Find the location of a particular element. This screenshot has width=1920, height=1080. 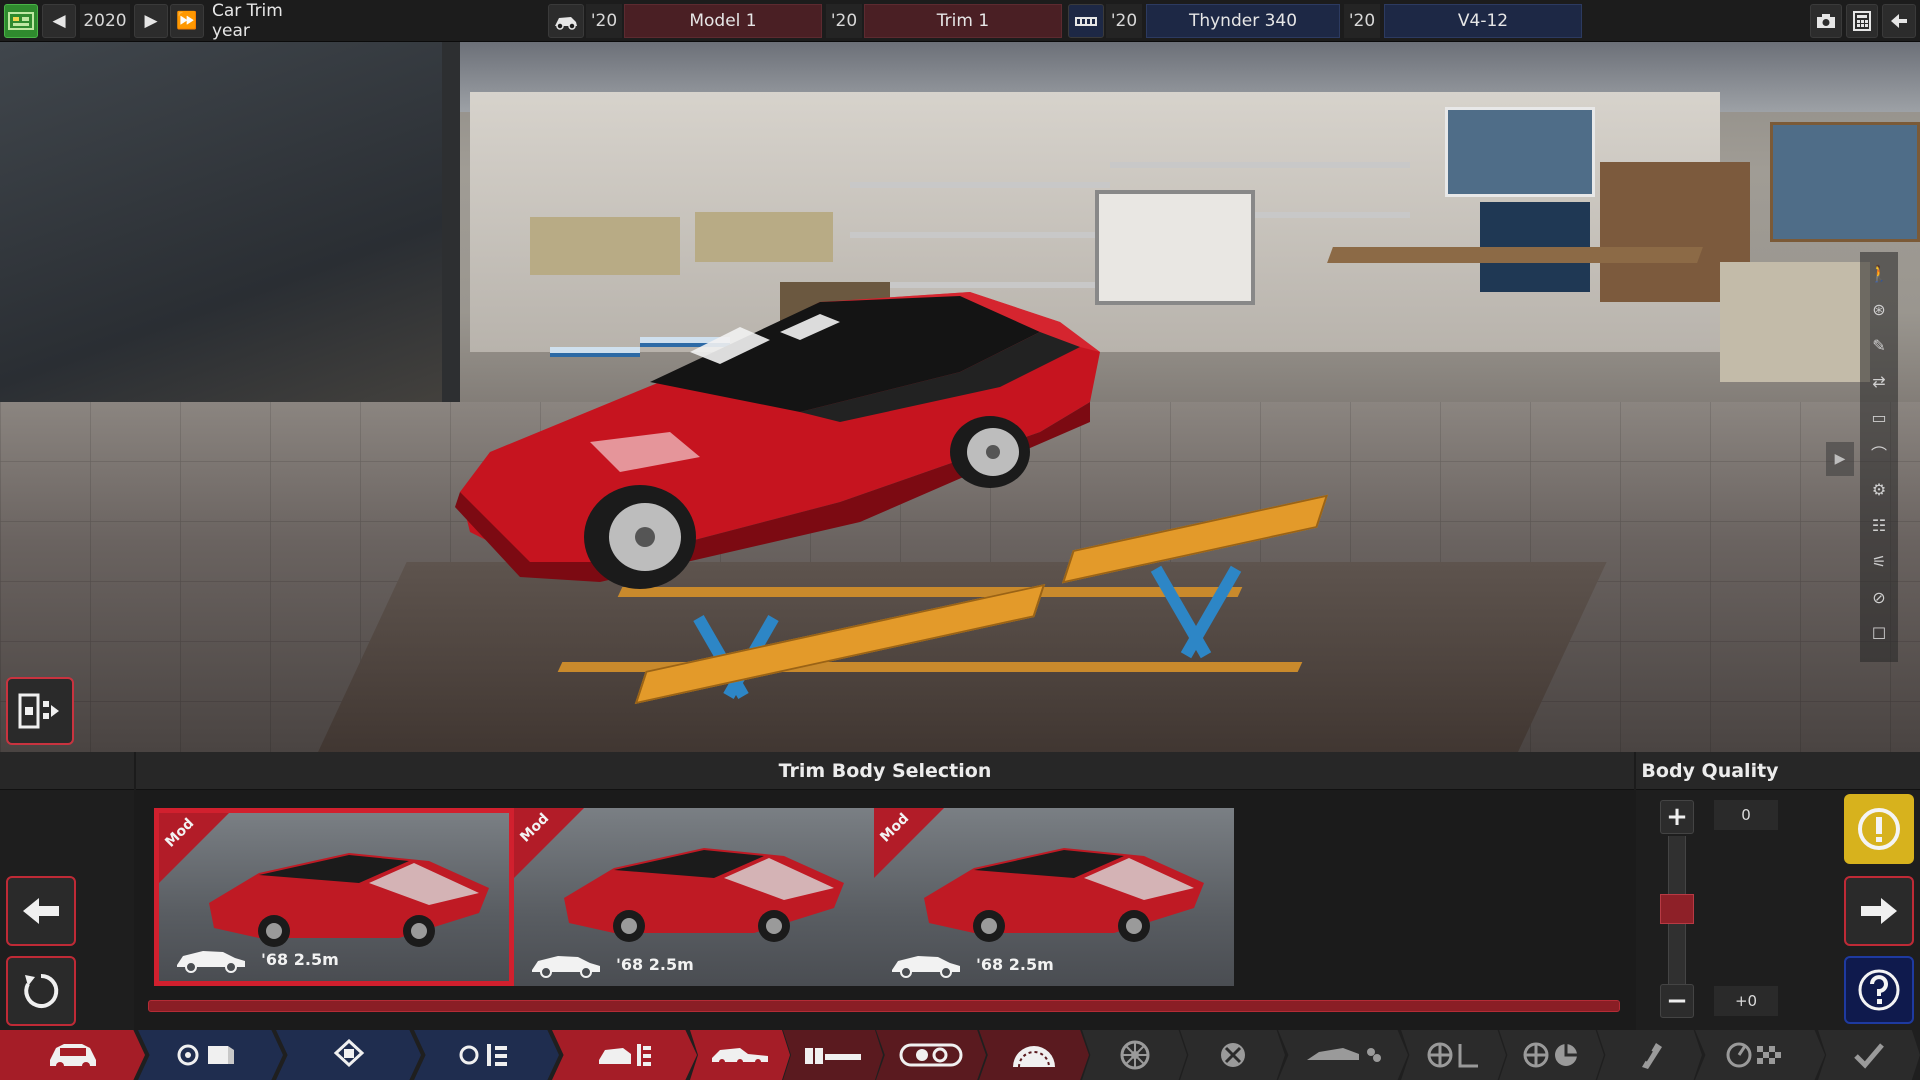

view-tool-engine: ⚙ is located at coordinates (1879, 489).